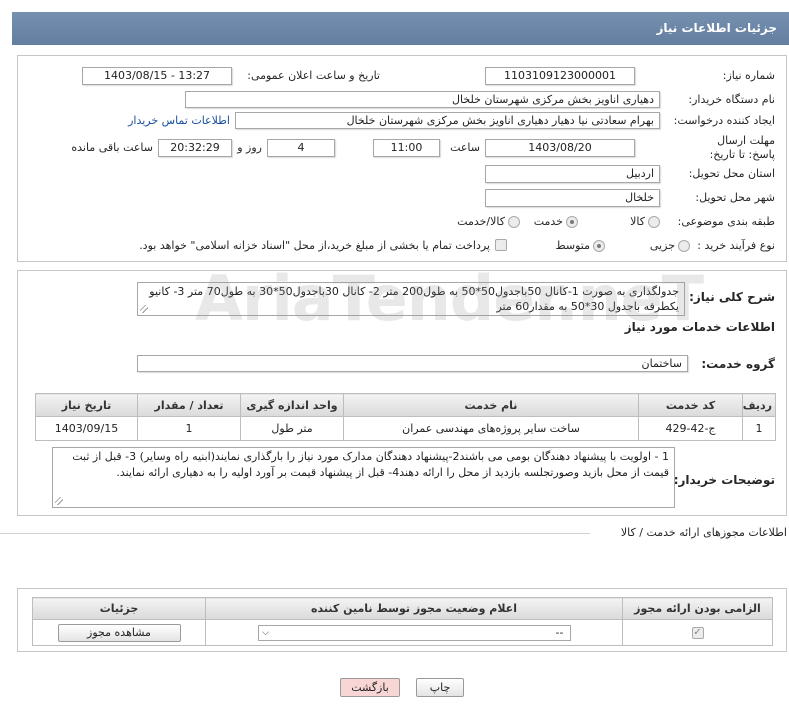 Image resolution: width=789 pixels, height=713 pixels. Describe the element at coordinates (491, 405) in the screenshot. I see `col-service-name: نام خدمت` at that location.